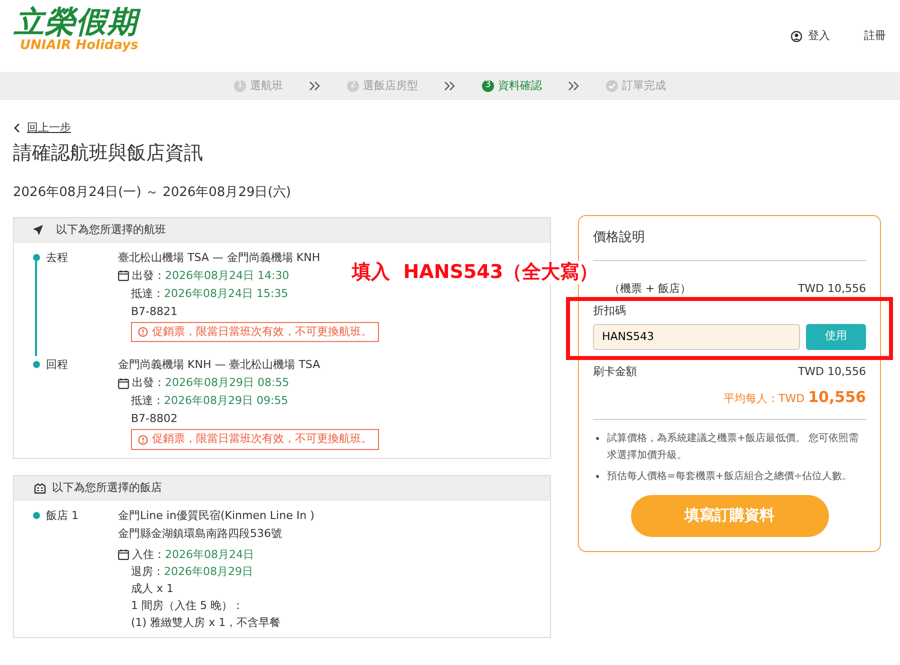 This screenshot has height=665, width=900. Describe the element at coordinates (390, 86) in the screenshot. I see `step-label: 選飯店房型` at that location.